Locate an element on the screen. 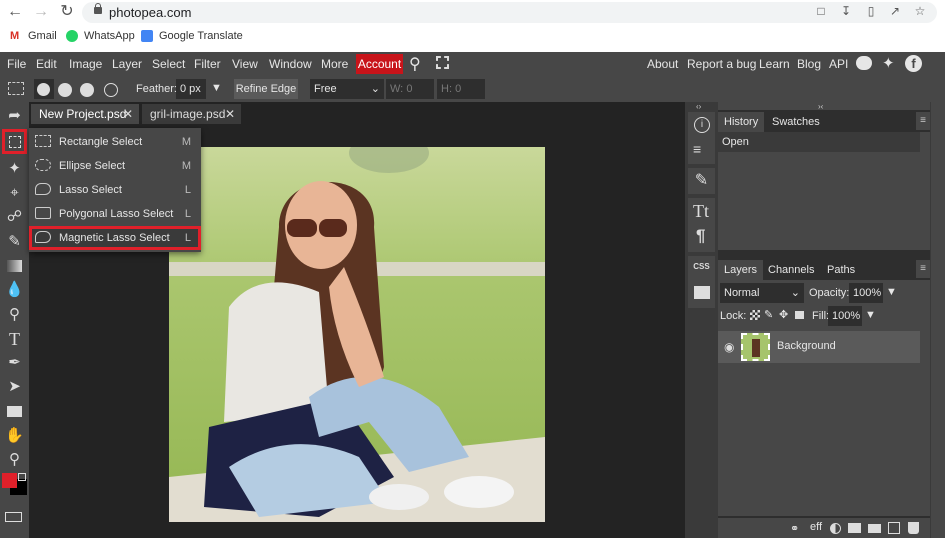 The height and width of the screenshot is (538, 945). tab-new-project: New Project.psd ✕ is located at coordinates (85, 114).